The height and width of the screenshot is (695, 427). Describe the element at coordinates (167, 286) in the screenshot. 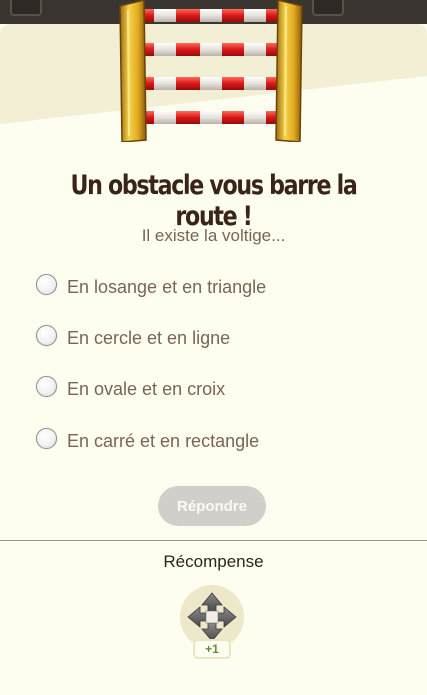

I see `answer-option-label: En losange et en triangle` at that location.